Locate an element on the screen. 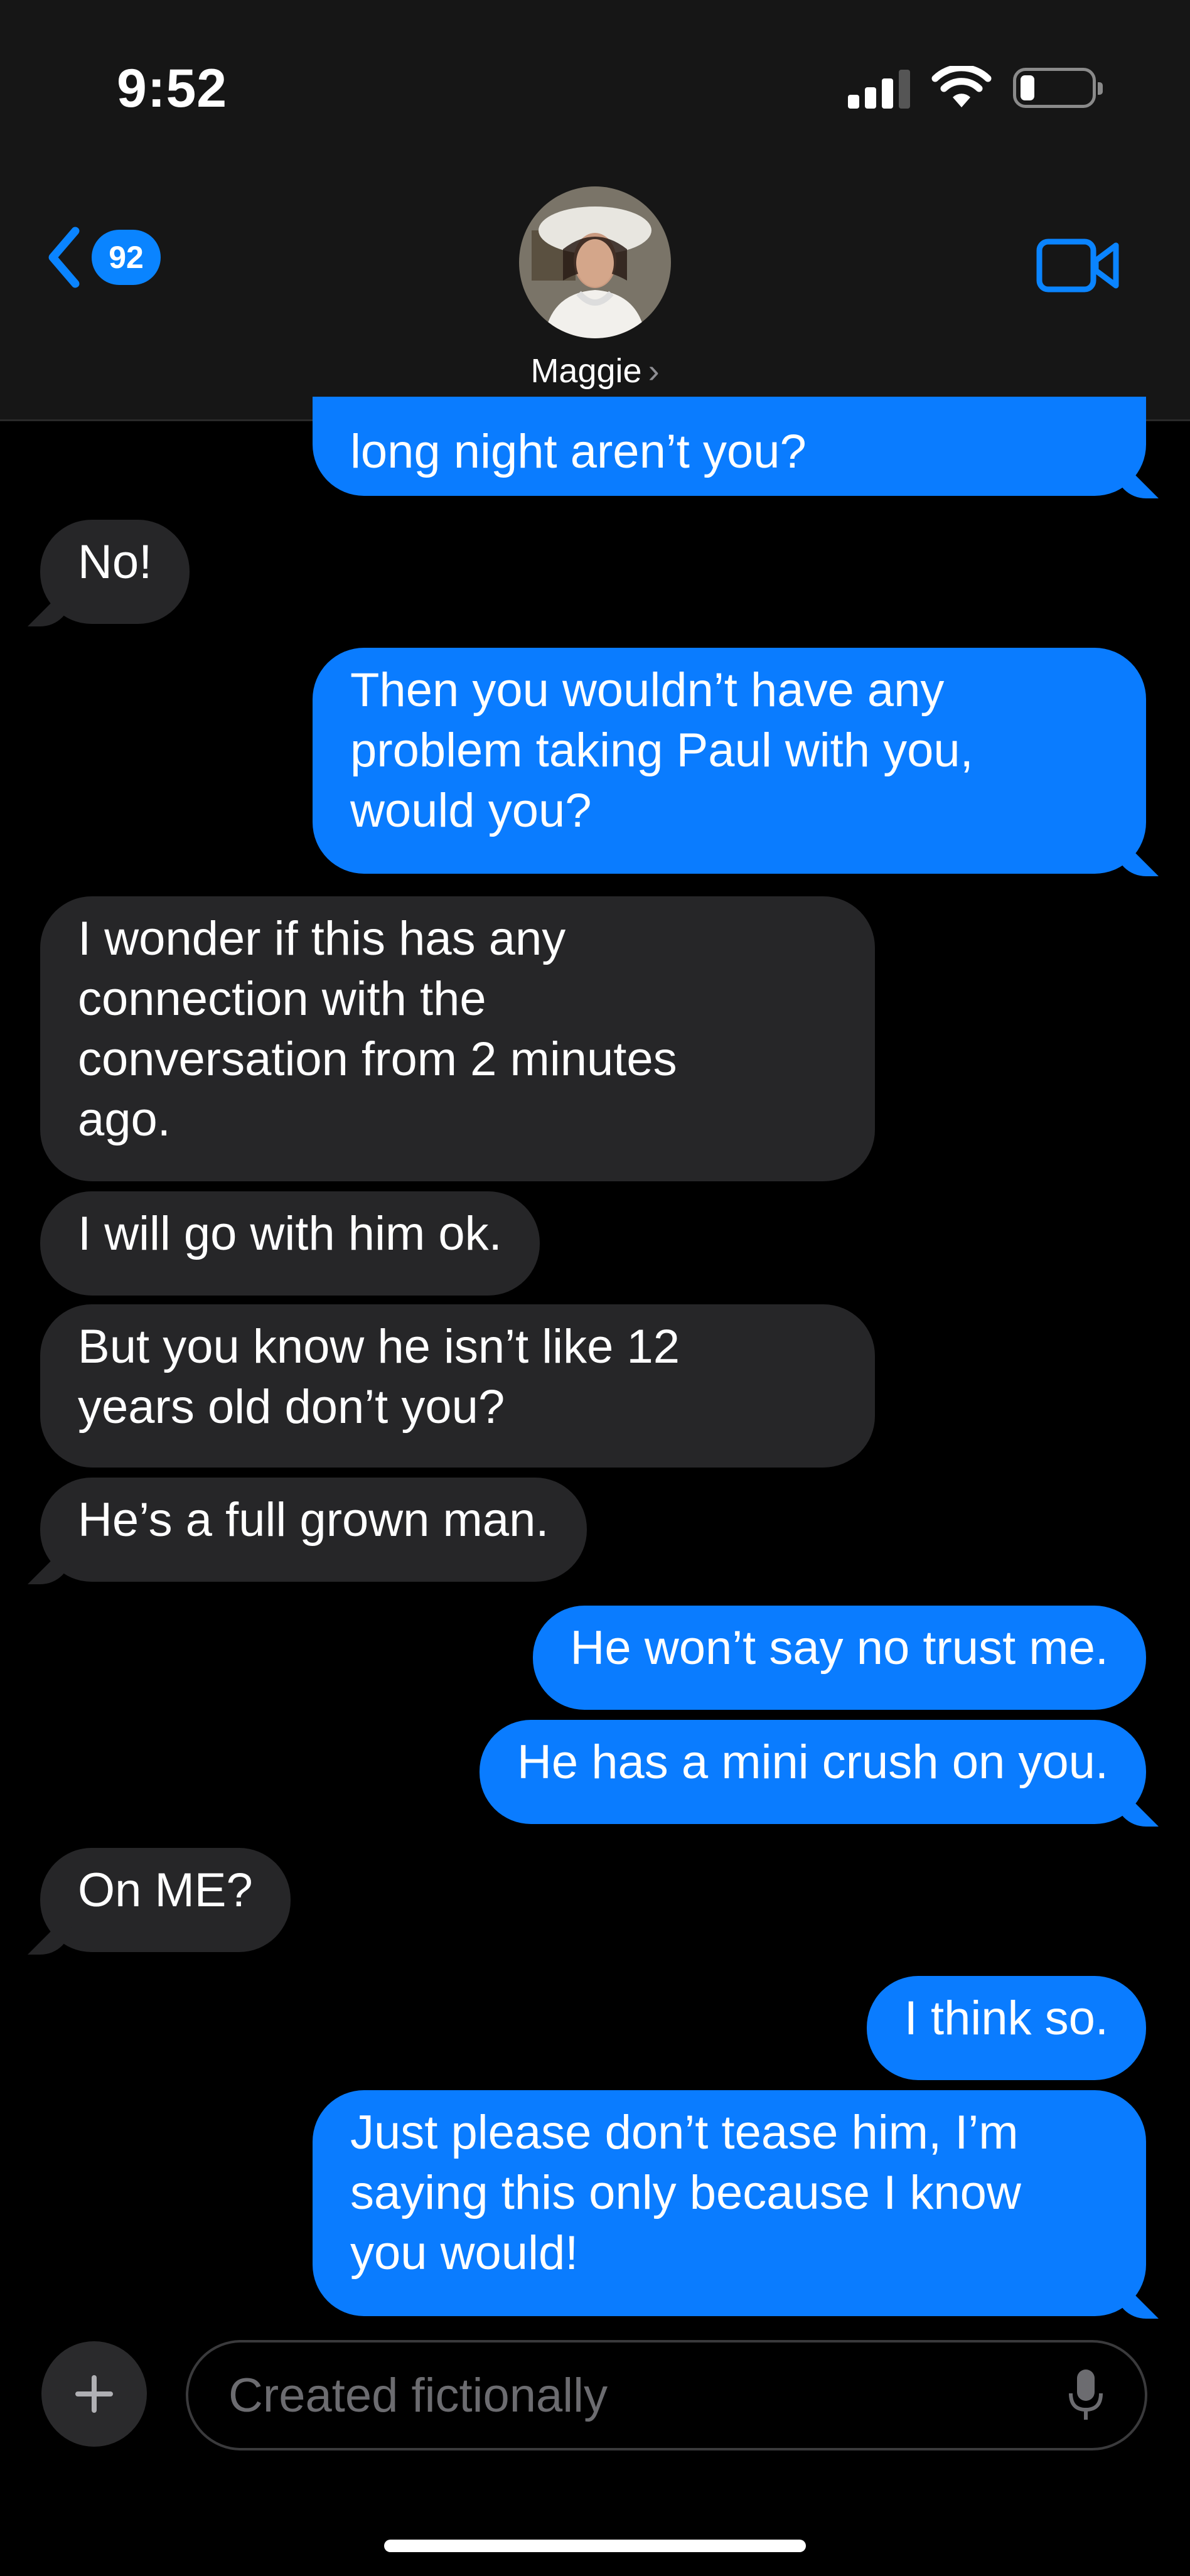 The image size is (1190, 2576). message-received: He’s a full grown man. is located at coordinates (313, 1530).